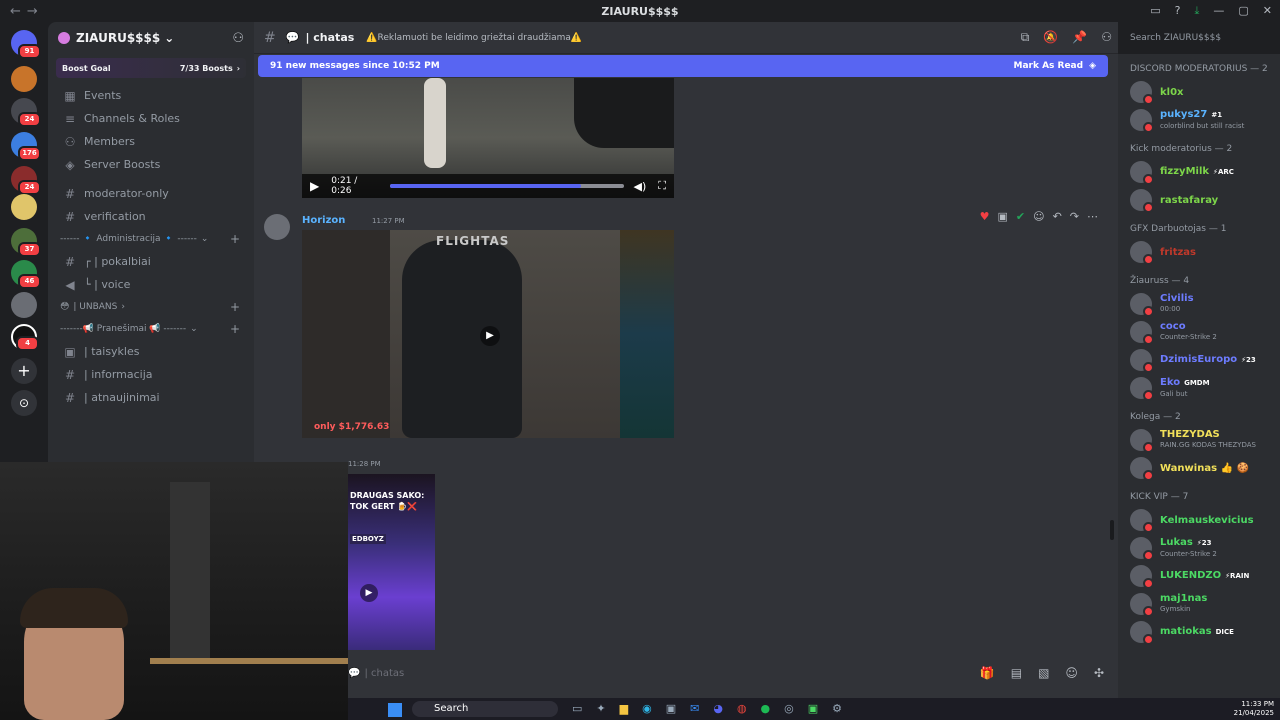  Describe the element at coordinates (151, 193) in the screenshot. I see `channel-moderator-only: # moderator-only` at that location.